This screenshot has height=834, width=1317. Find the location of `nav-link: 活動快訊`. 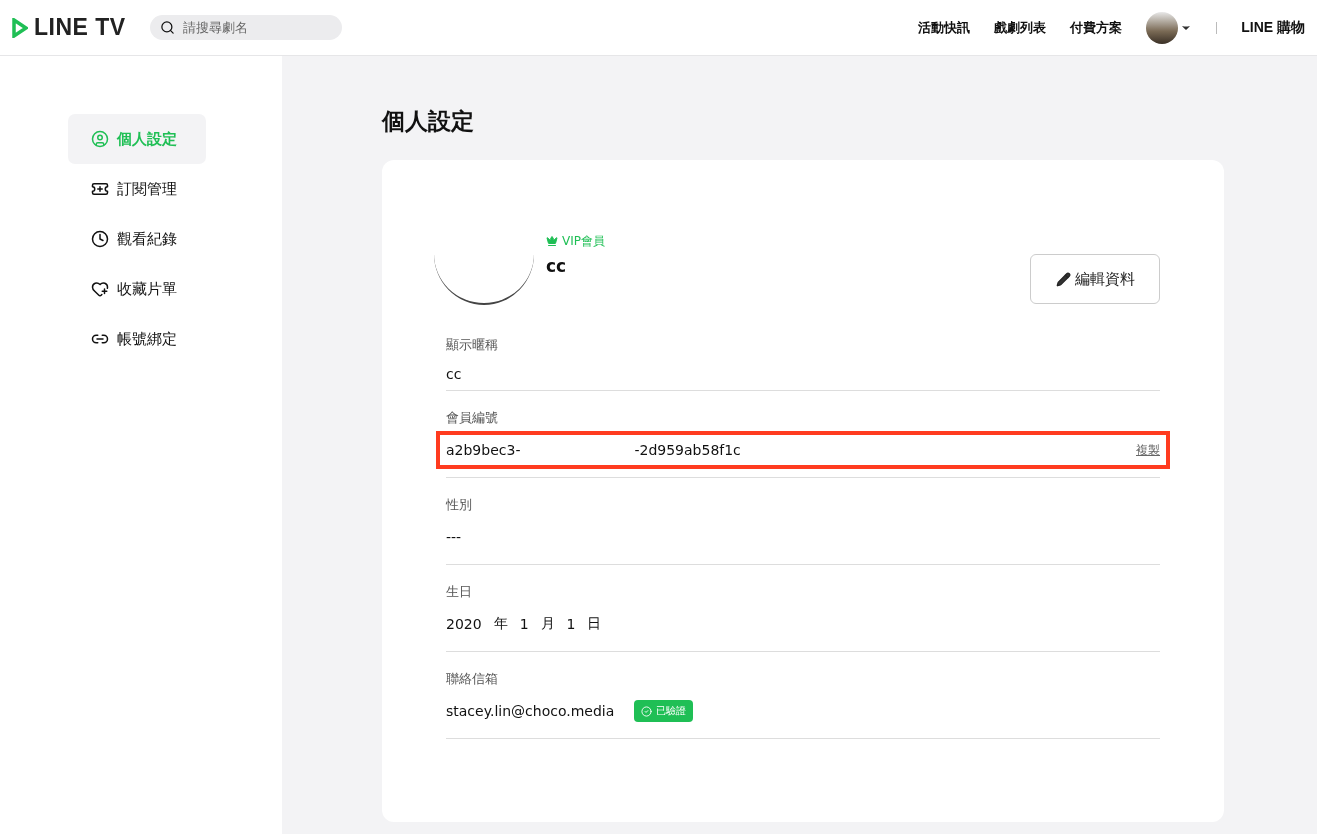

nav-link: 活動快訊 is located at coordinates (944, 27).